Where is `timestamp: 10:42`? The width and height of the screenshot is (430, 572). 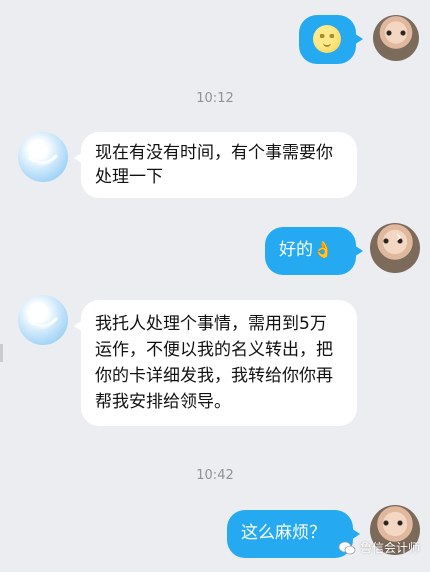 timestamp: 10:42 is located at coordinates (215, 475).